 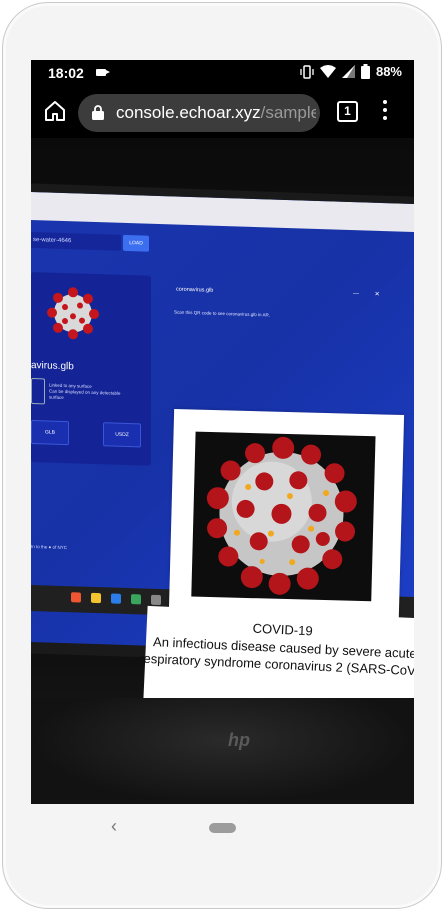 I want to click on wifi-icon, so click(x=327, y=71).